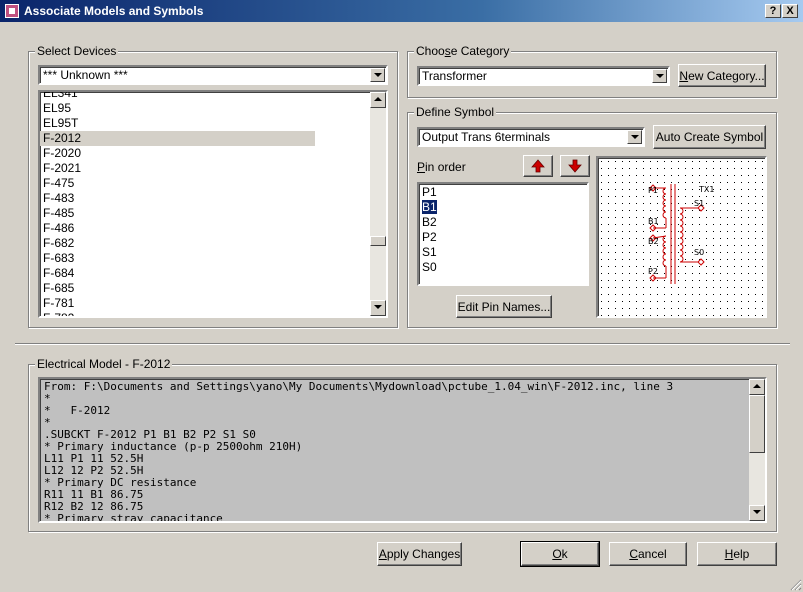 The width and height of the screenshot is (803, 592). Describe the element at coordinates (12, 11) in the screenshot. I see `app-icon` at that location.